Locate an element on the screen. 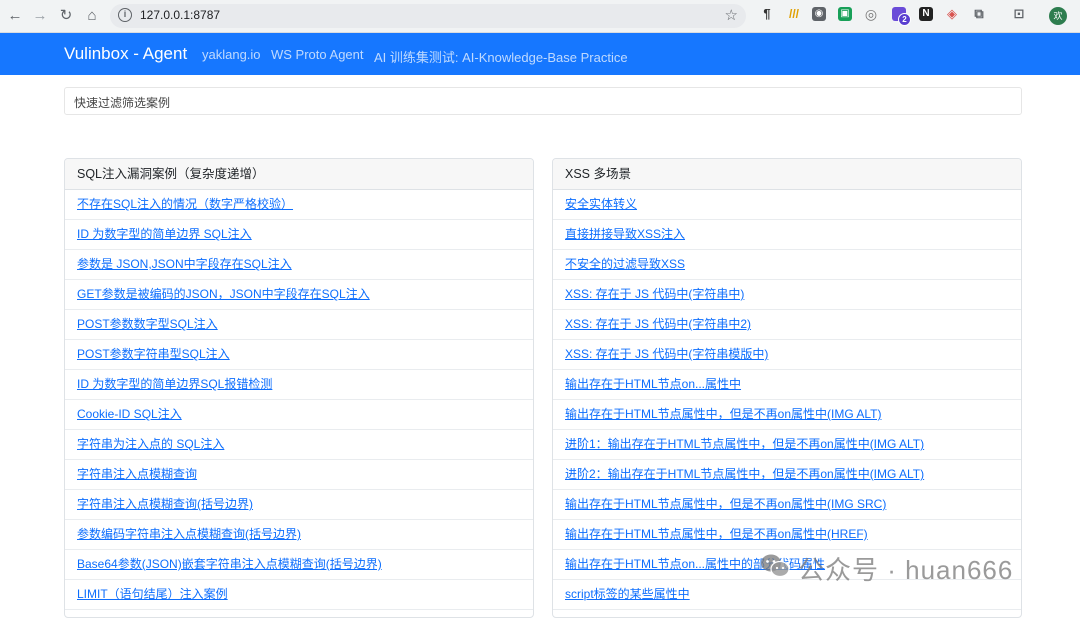  case-link: 输出存在于HTML节点属性中，但是不再on属性中(HREF) is located at coordinates (716, 534).